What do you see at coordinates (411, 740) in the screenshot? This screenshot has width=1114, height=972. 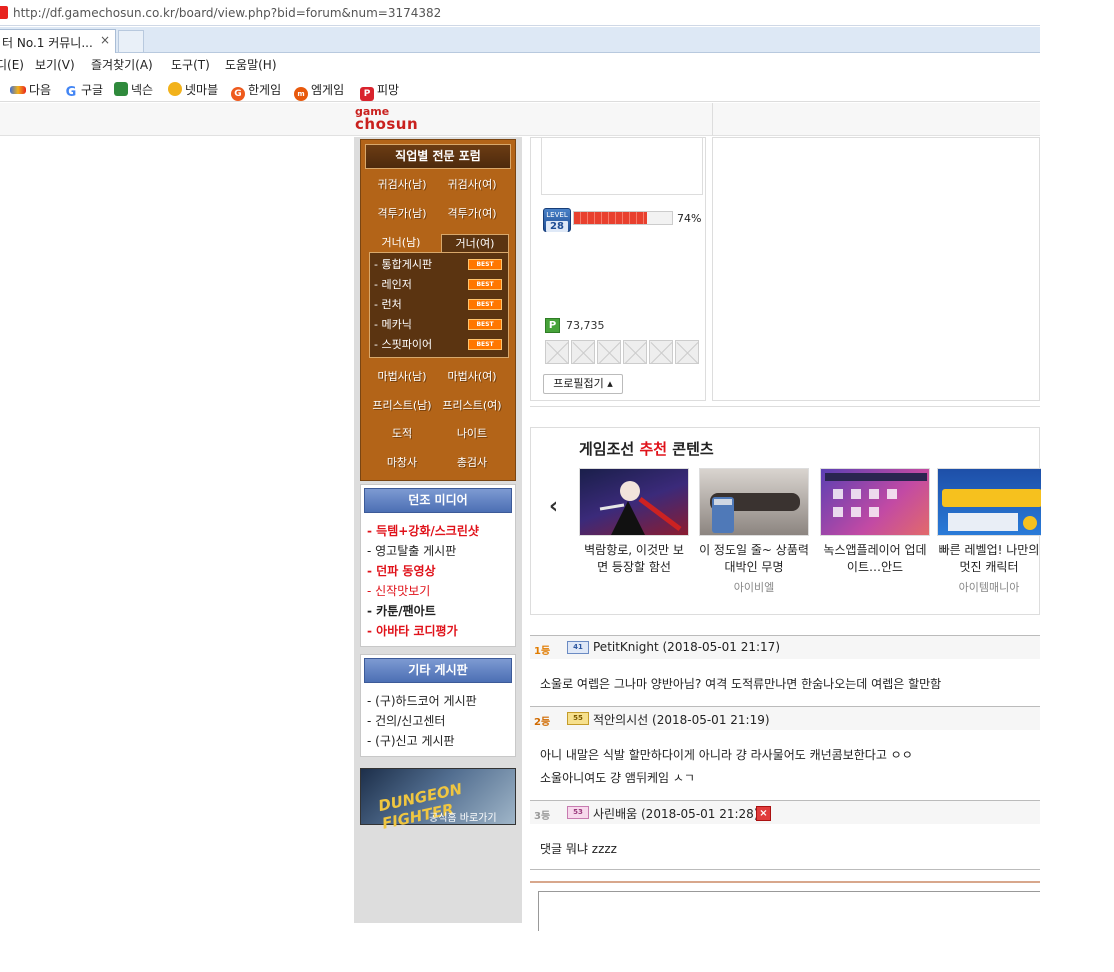 I see `sidebar-item-old-report: - (구)신고 게시판` at bounding box center [411, 740].